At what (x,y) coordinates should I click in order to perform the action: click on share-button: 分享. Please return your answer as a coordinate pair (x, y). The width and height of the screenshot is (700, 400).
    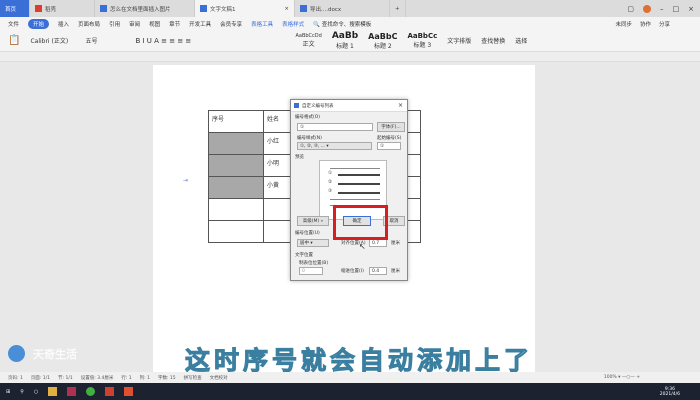
    Looking at the image, I should click on (664, 24).